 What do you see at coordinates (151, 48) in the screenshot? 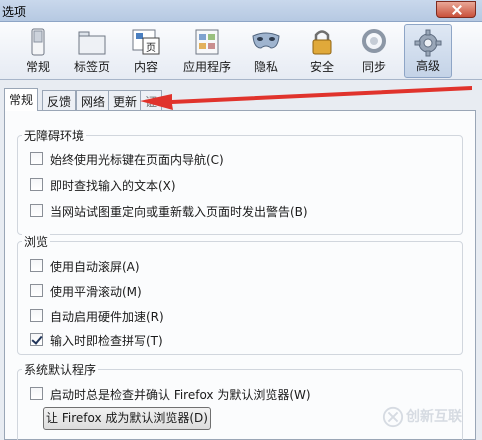
I see `svg-text: 页` at bounding box center [151, 48].